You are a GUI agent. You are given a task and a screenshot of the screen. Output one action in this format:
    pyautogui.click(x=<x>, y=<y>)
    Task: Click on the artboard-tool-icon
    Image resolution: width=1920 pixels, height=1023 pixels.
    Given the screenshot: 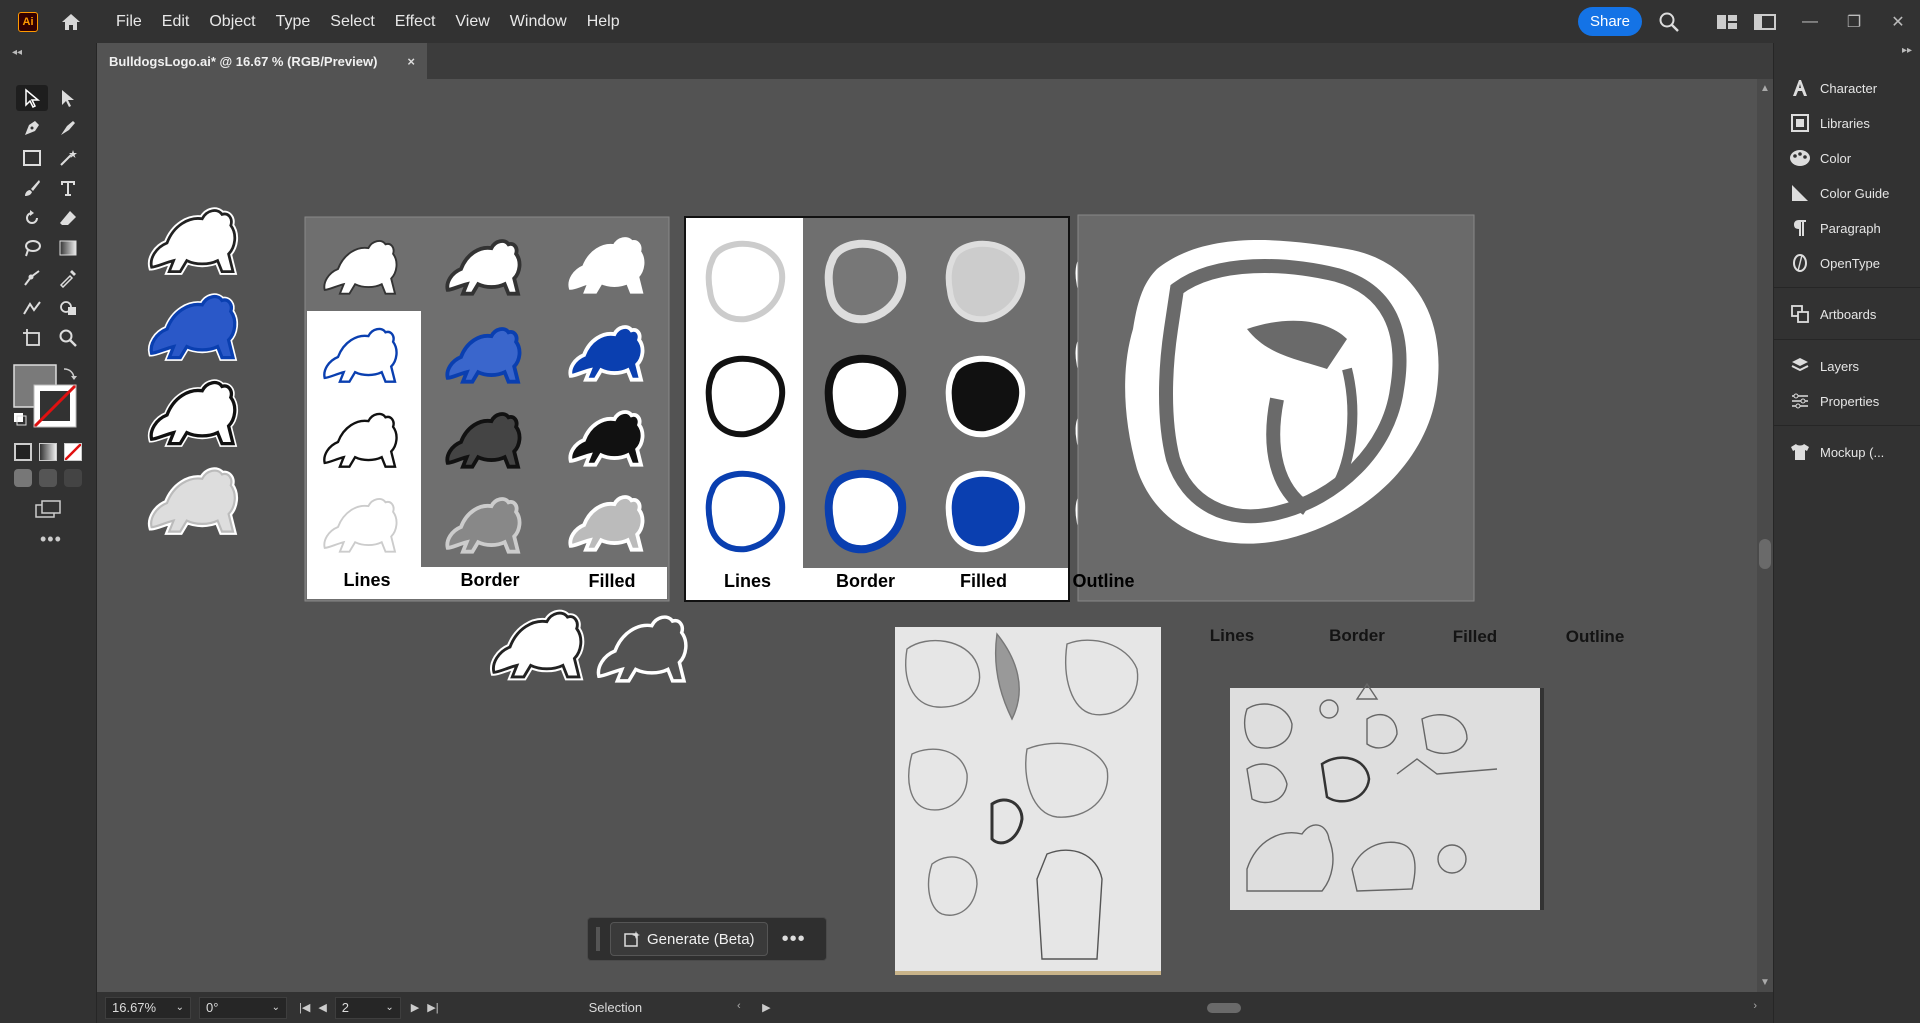 What is the action you would take?
    pyautogui.click(x=32, y=338)
    